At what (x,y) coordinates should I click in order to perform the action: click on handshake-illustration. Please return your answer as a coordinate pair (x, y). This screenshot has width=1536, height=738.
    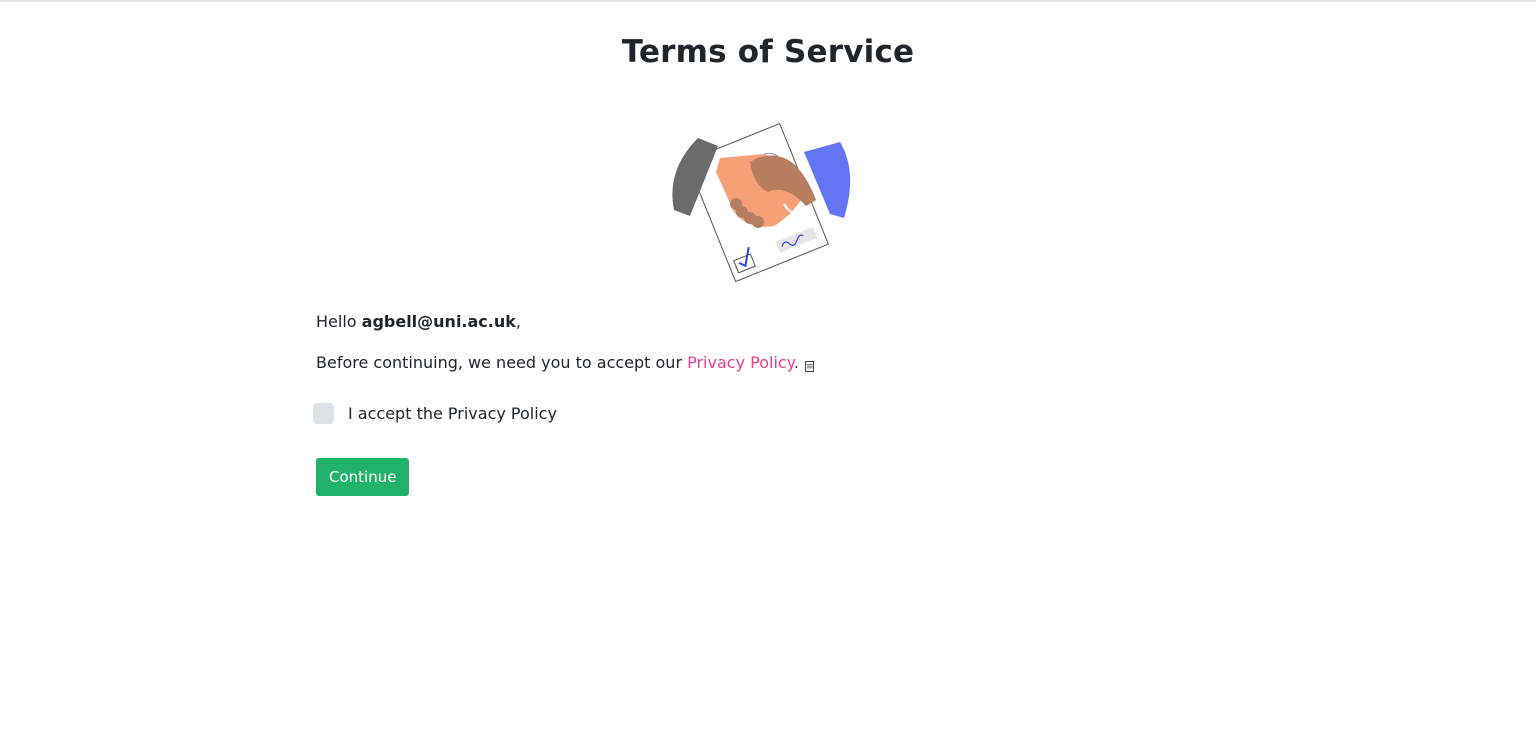
    Looking at the image, I should click on (769, 200).